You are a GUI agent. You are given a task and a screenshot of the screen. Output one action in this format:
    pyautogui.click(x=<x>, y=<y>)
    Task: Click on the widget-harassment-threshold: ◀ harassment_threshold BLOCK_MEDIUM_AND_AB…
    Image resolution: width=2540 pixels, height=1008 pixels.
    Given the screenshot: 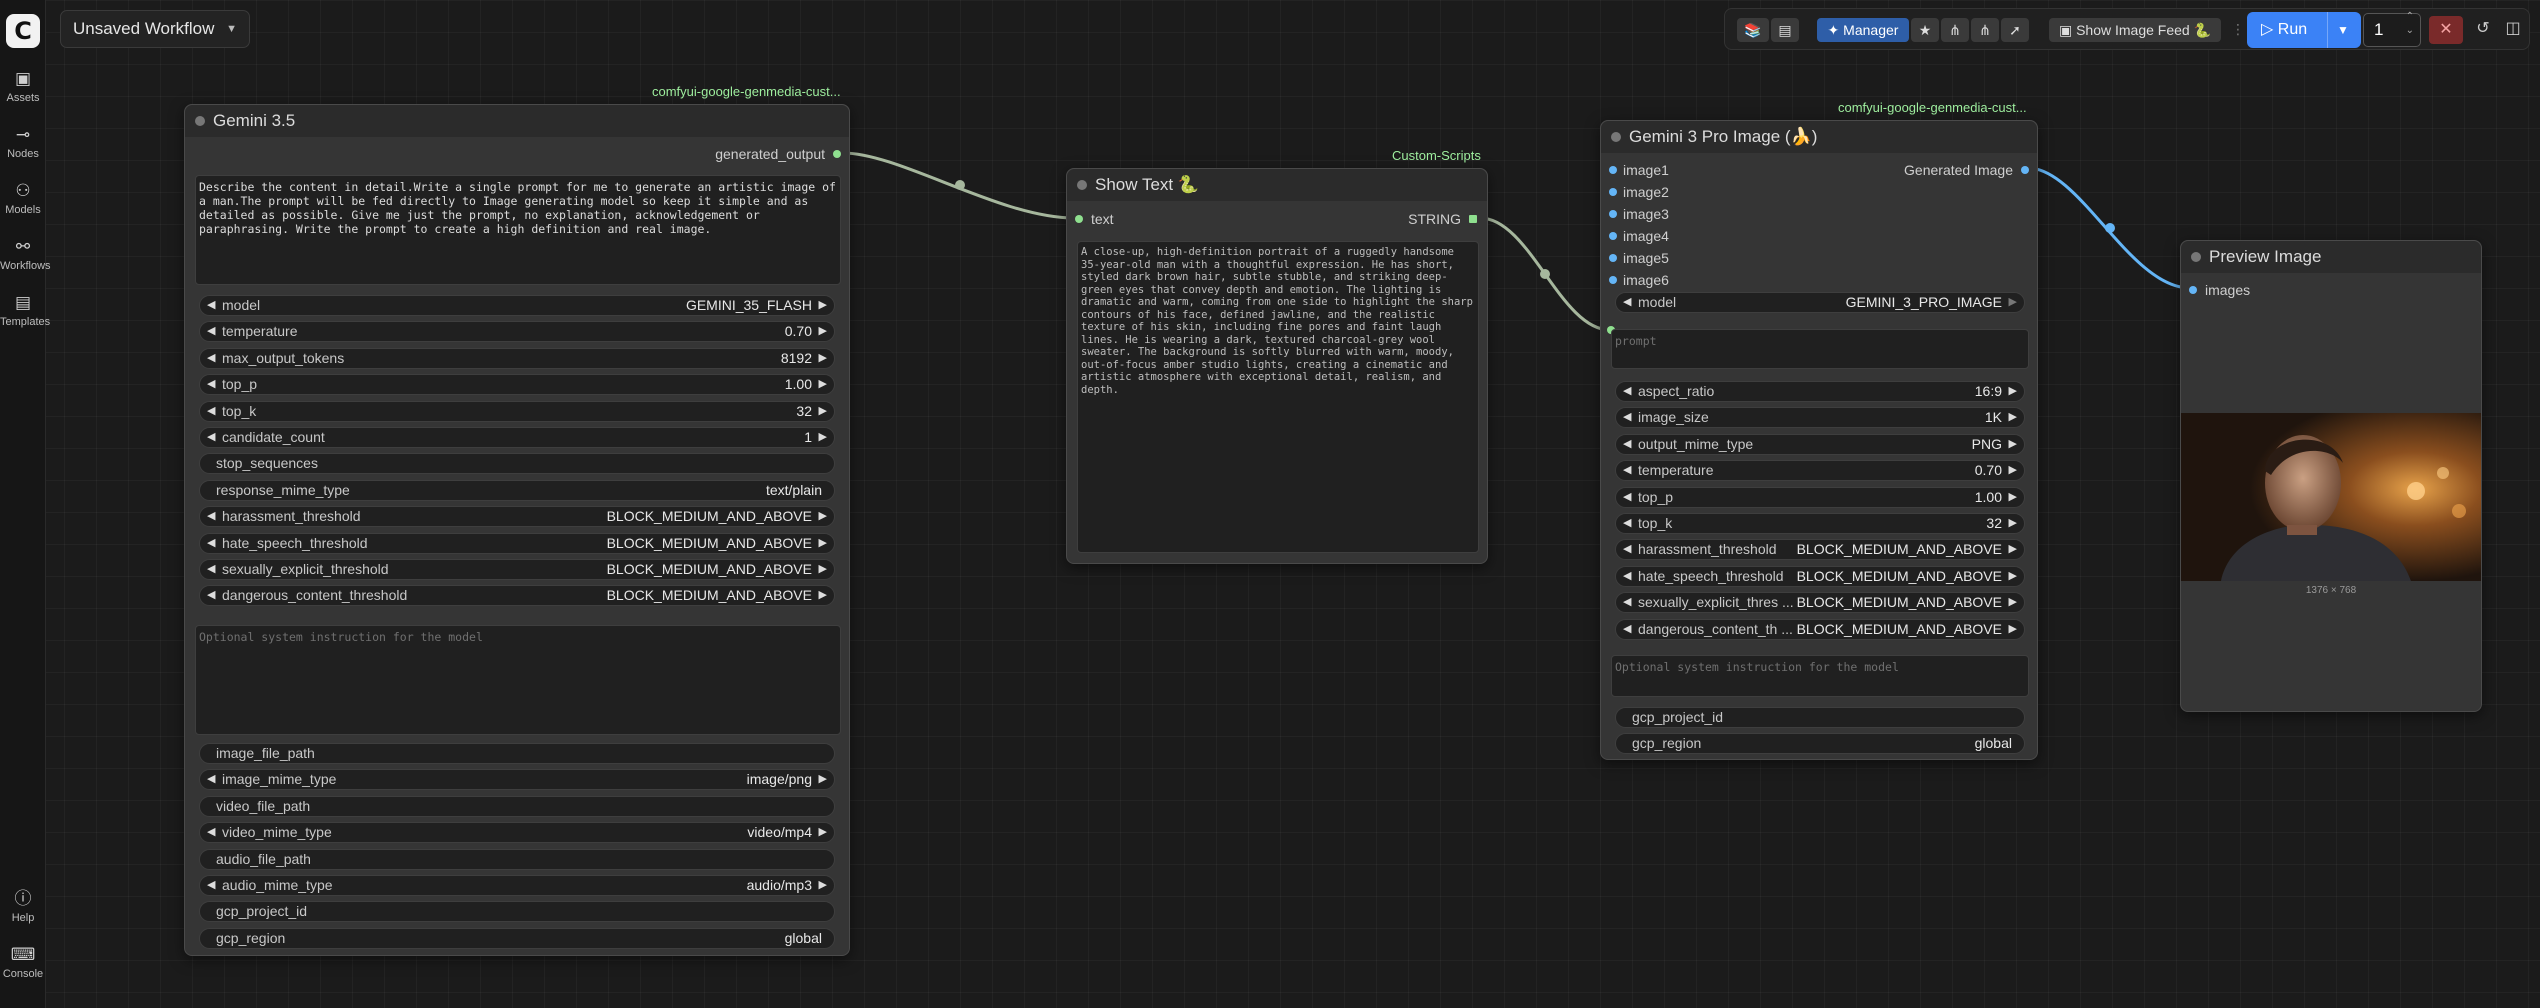 What is the action you would take?
    pyautogui.click(x=1820, y=550)
    